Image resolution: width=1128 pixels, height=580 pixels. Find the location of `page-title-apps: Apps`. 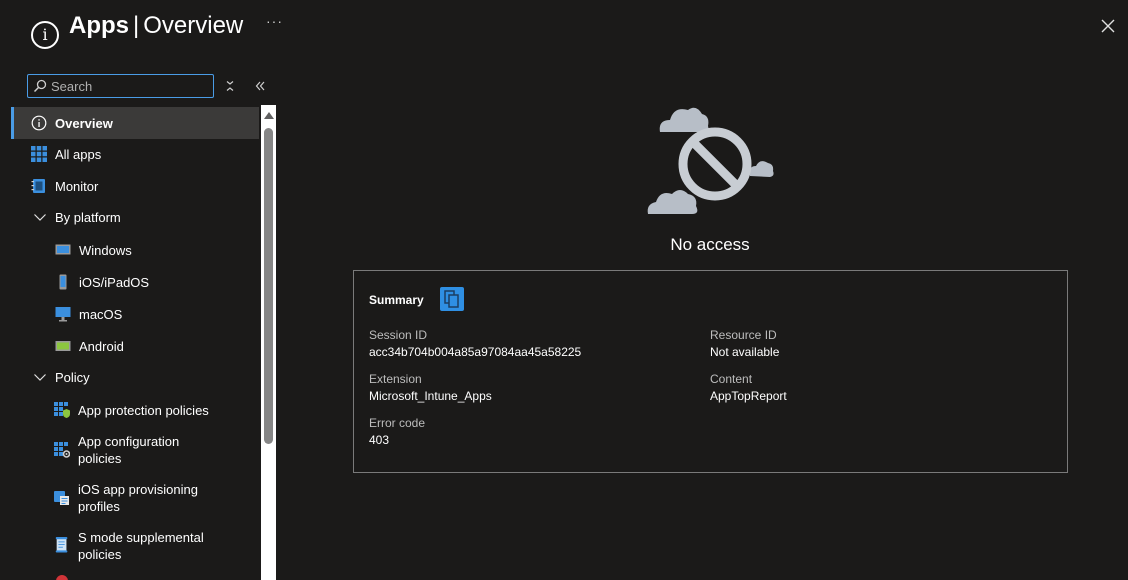

page-title-apps: Apps is located at coordinates (99, 25).